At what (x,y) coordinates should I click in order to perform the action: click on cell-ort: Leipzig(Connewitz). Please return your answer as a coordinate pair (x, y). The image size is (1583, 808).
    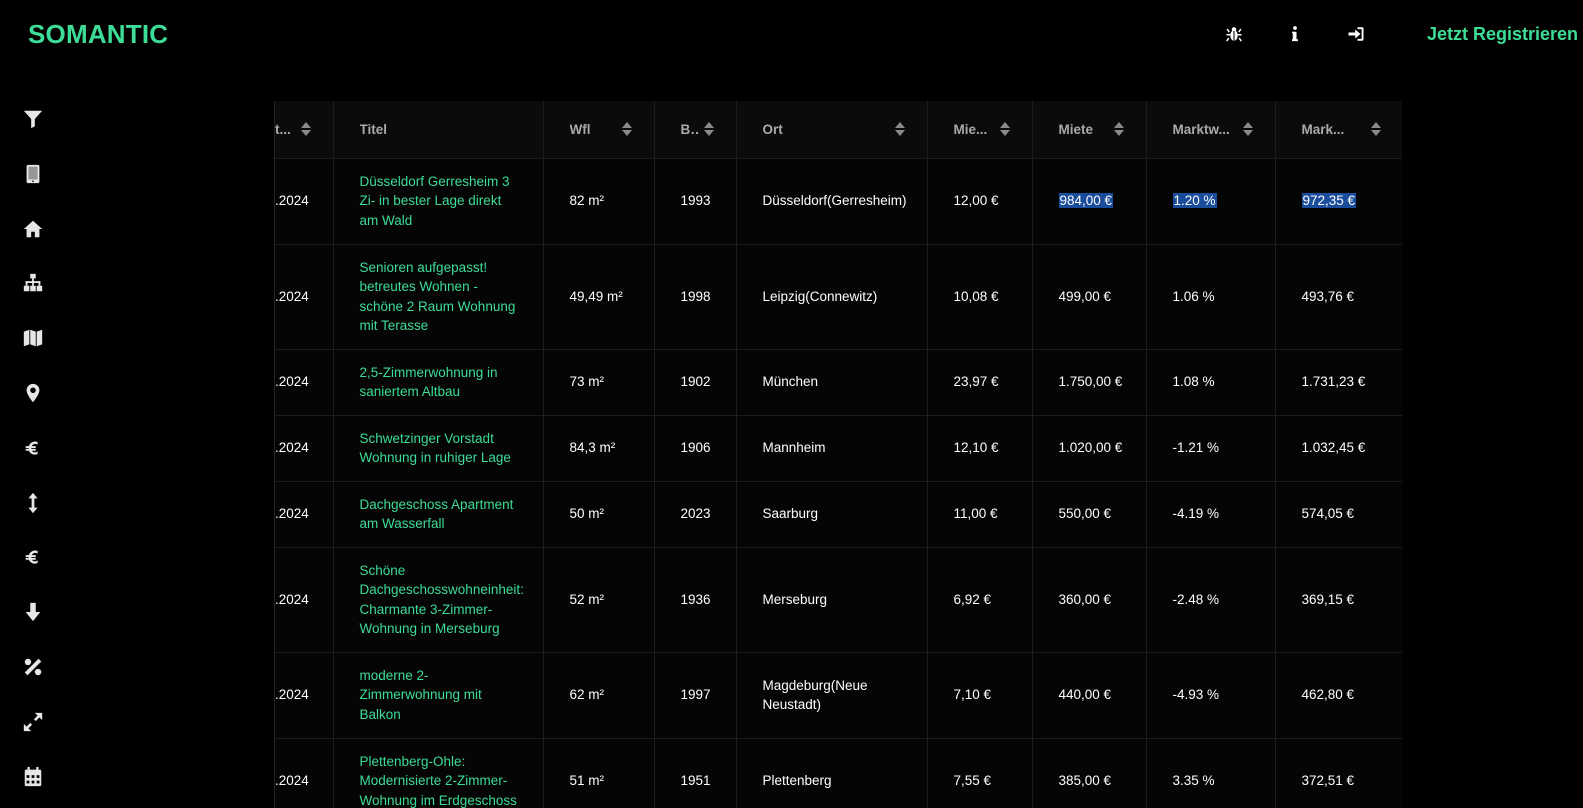
    Looking at the image, I should click on (832, 297).